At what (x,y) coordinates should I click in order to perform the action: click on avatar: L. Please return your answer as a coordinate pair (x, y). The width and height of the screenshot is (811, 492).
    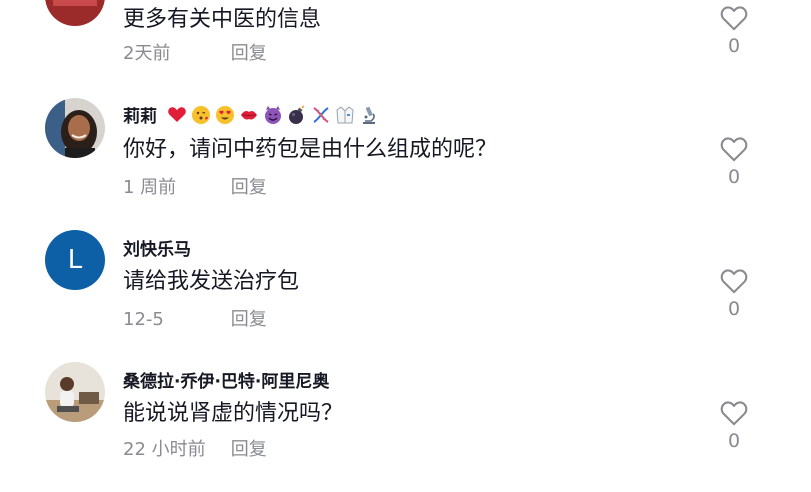
    Looking at the image, I should click on (75, 260).